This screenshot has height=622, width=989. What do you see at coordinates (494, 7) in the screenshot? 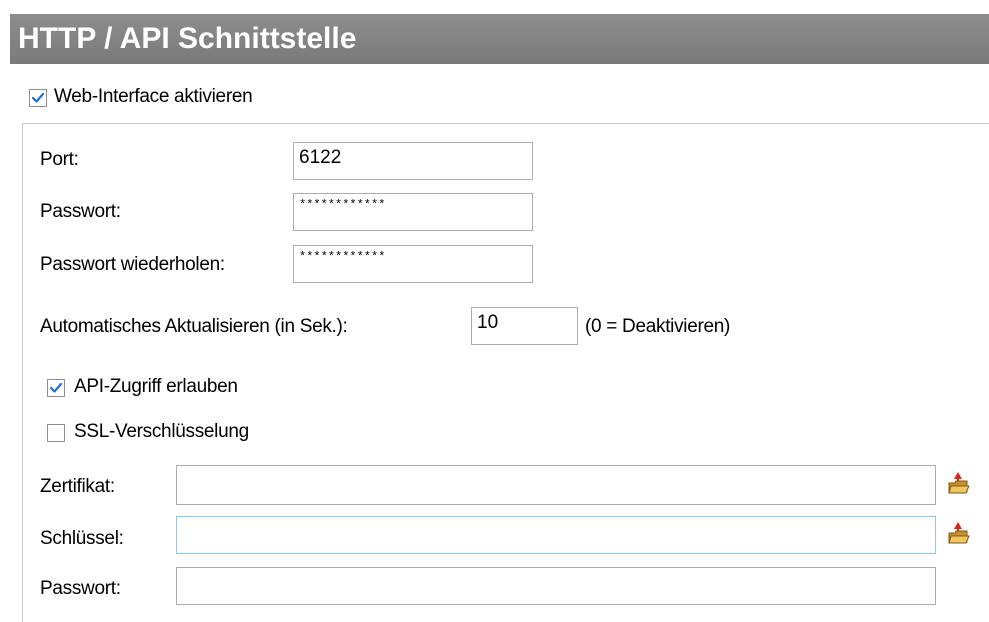
I see `top-strip` at bounding box center [494, 7].